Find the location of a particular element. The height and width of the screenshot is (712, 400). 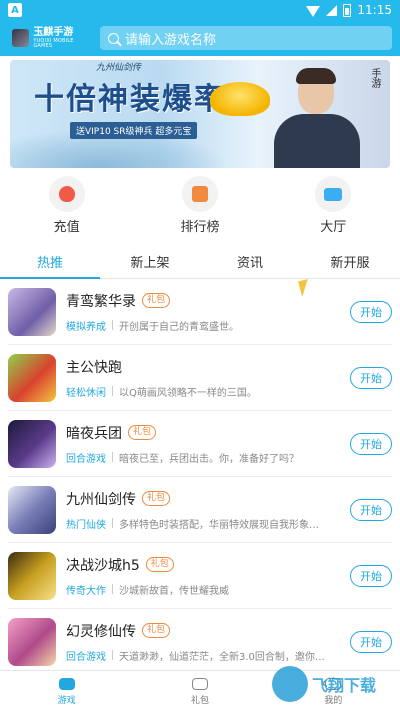

app-logo: 玉麒手游 YUQIXI MOBILE GAMES is located at coordinates (52, 37).